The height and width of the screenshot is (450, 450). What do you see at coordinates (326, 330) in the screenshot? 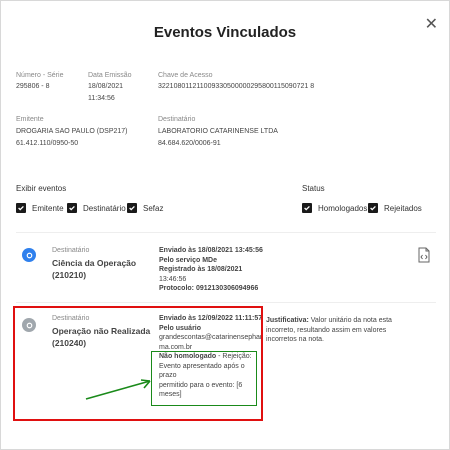
I see `justificativa-text: incorreto, resultando assim em valores` at bounding box center [326, 330].